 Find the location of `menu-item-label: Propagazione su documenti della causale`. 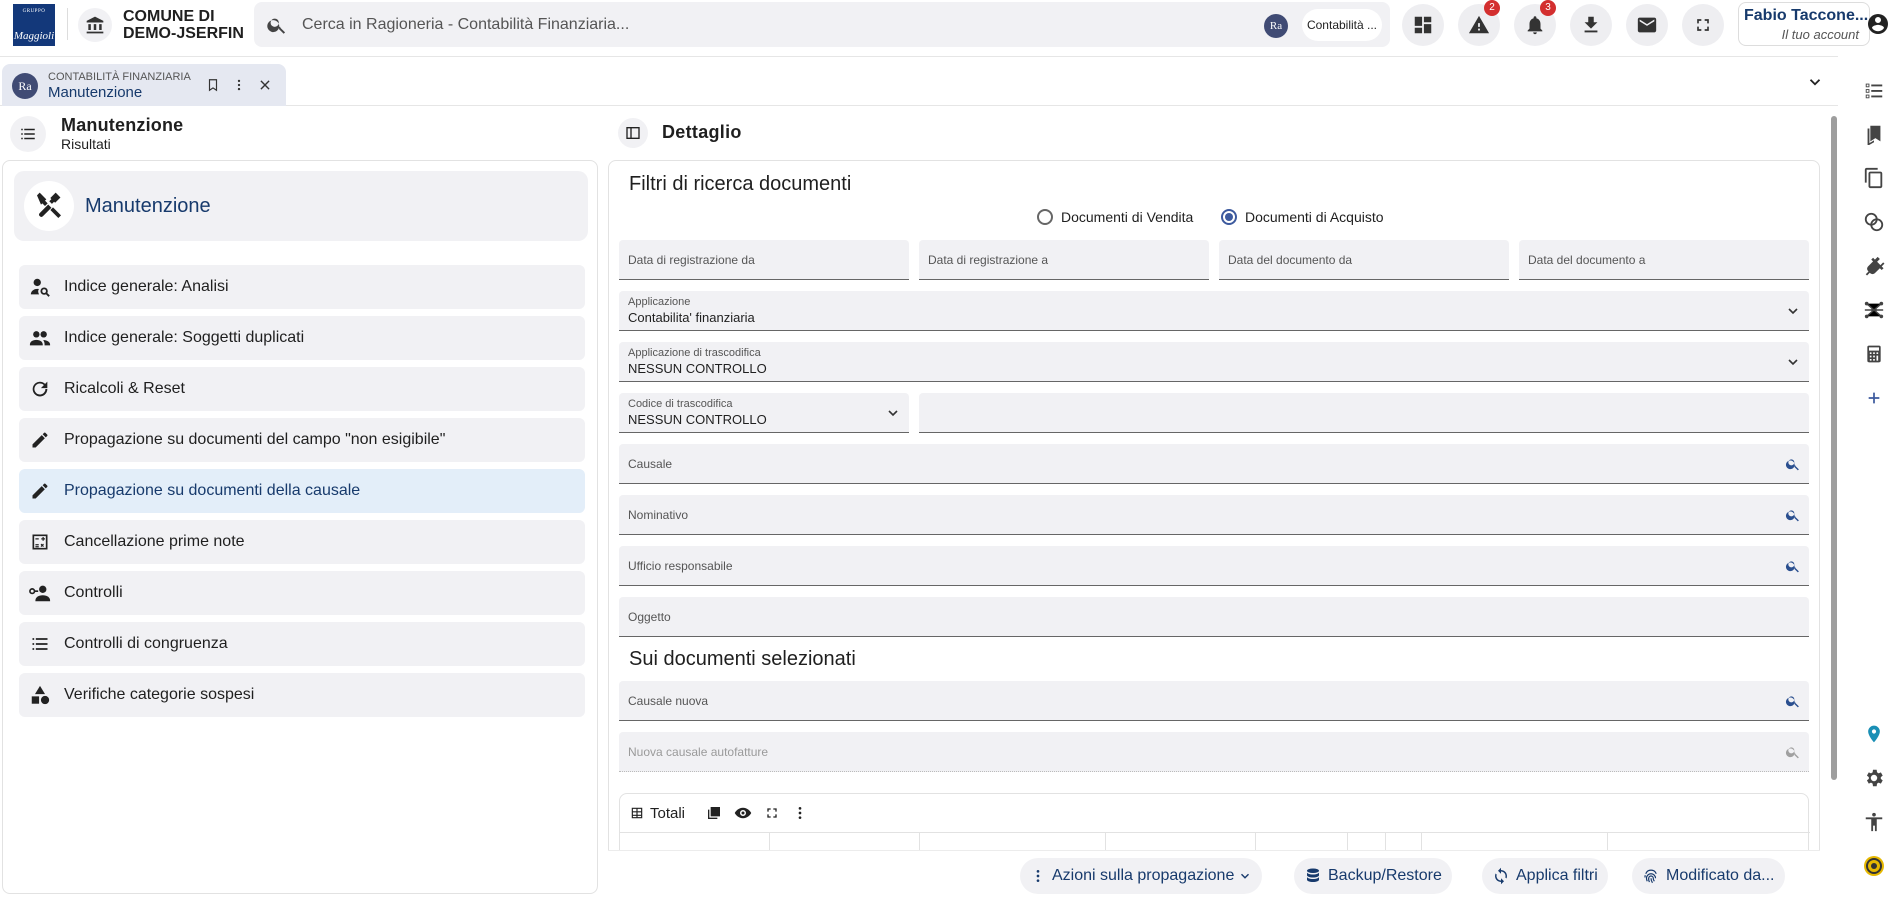

menu-item-label: Propagazione su documenti della causale is located at coordinates (212, 490).